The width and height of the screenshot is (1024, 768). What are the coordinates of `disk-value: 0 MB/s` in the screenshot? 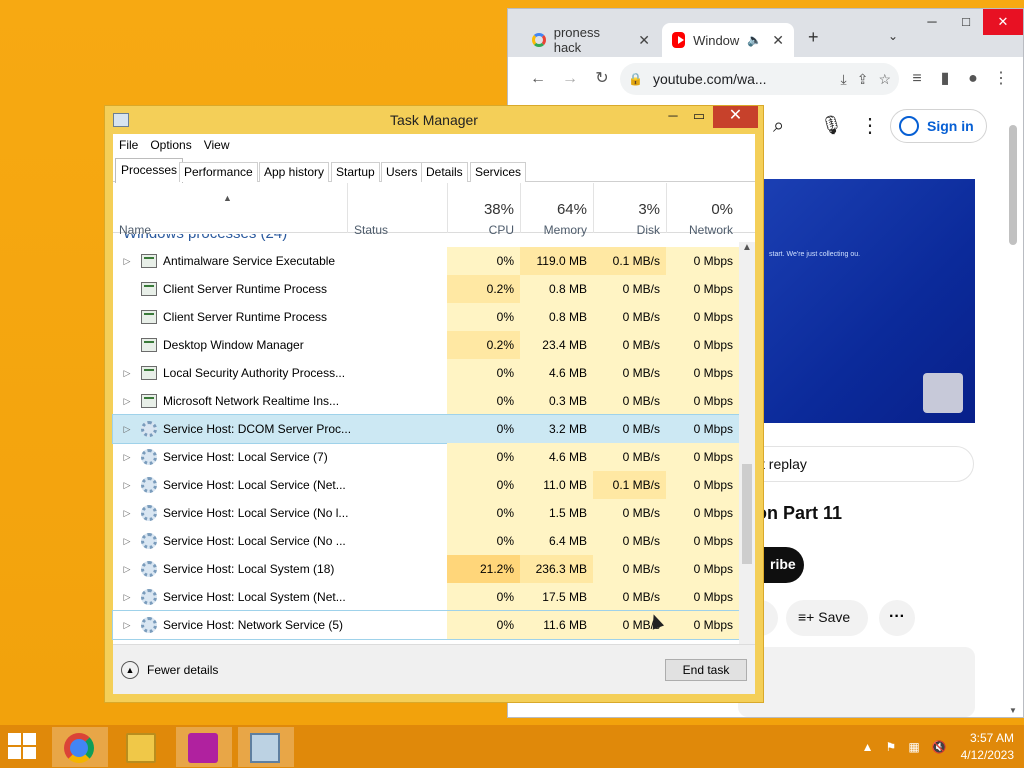 It's located at (629, 289).